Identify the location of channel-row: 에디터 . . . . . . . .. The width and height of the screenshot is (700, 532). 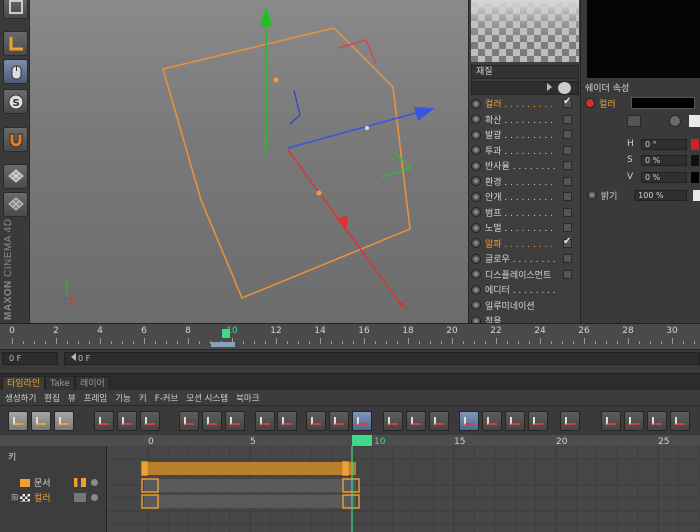
(525, 289).